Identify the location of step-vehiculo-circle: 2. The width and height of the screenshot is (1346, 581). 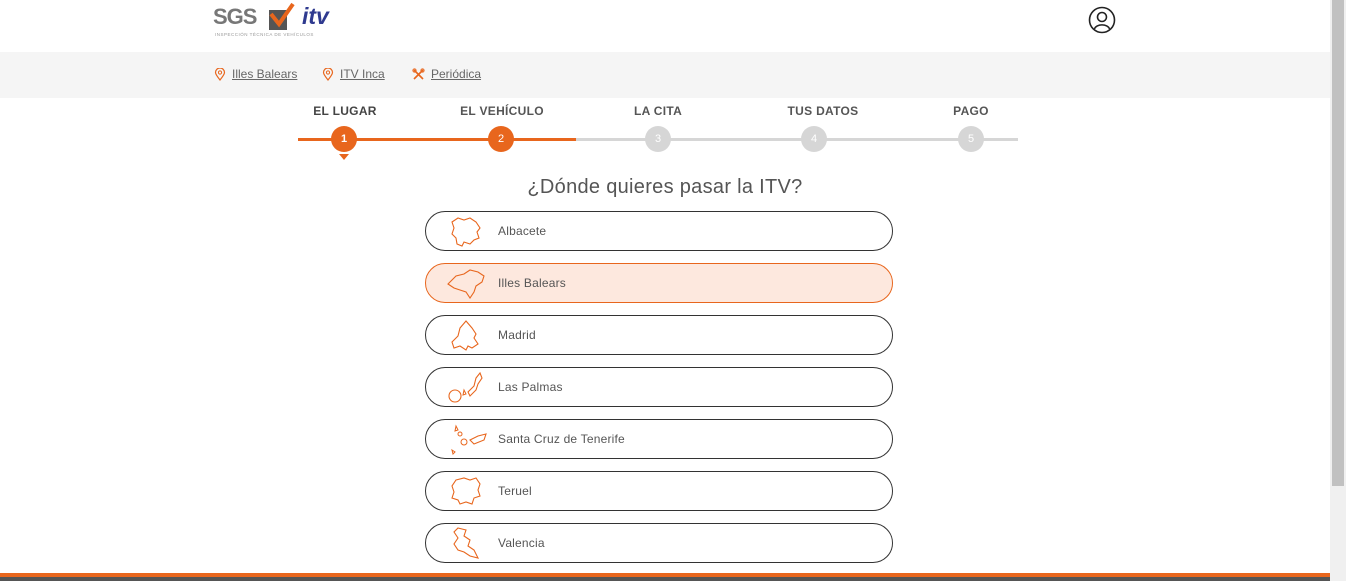
(501, 139).